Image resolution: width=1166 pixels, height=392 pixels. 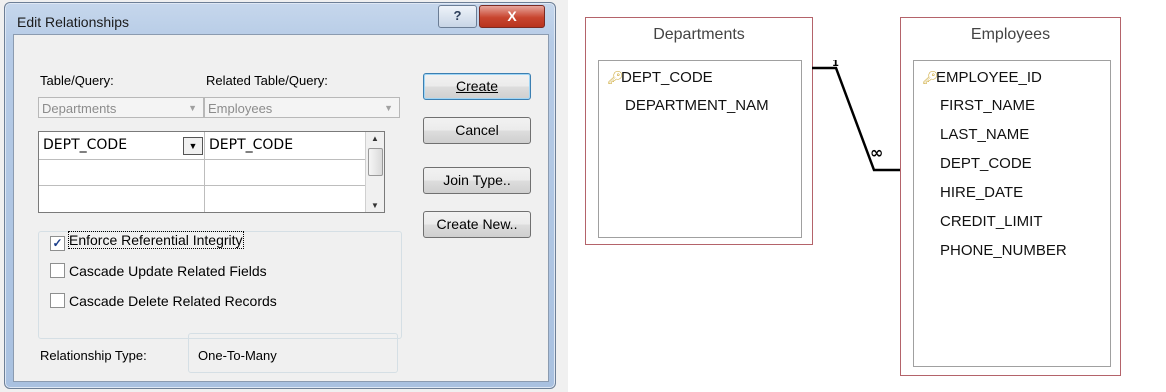 What do you see at coordinates (168, 271) in the screenshot?
I see `option-label: Cascade Update Related Fields` at bounding box center [168, 271].